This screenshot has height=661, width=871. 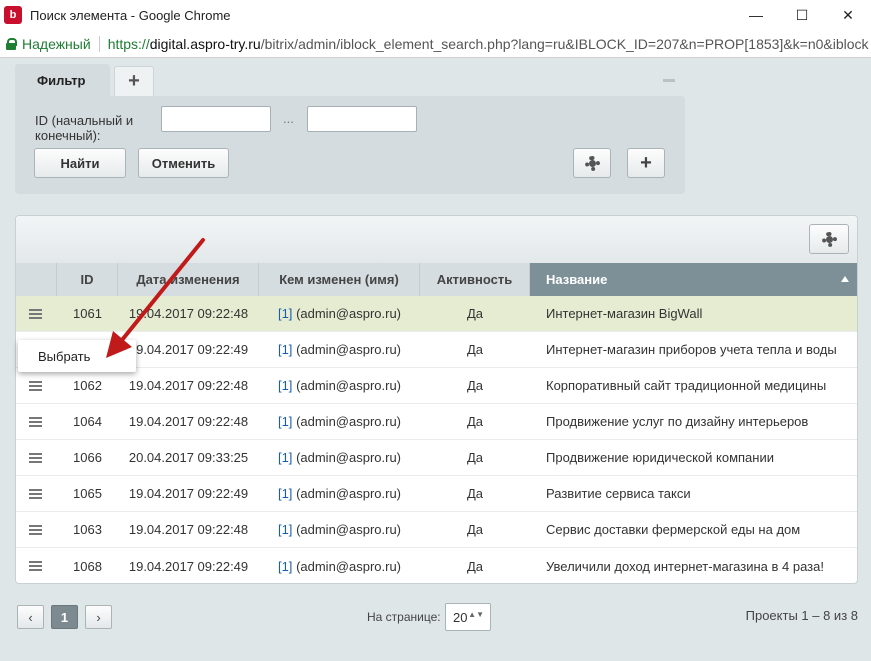 I want to click on next-page-button: ›, so click(x=98, y=617).